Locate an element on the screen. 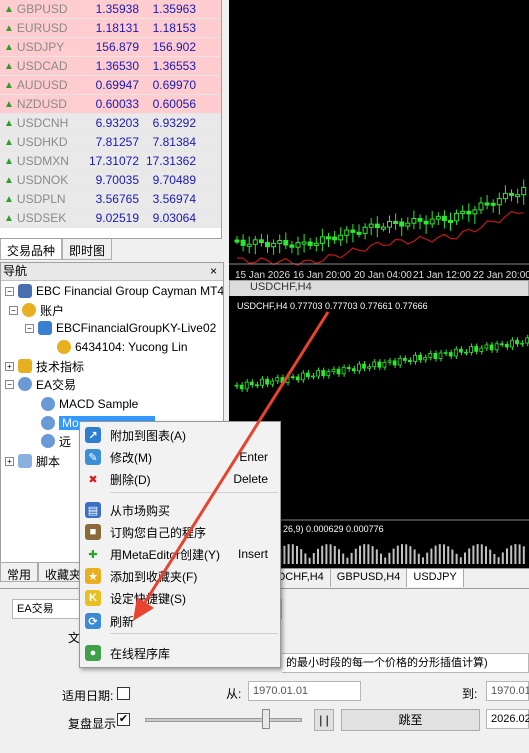 The width and height of the screenshot is (529, 753). market-watch-row: ▲ NZDUSD 0.60033 0.60056 is located at coordinates (110, 104).